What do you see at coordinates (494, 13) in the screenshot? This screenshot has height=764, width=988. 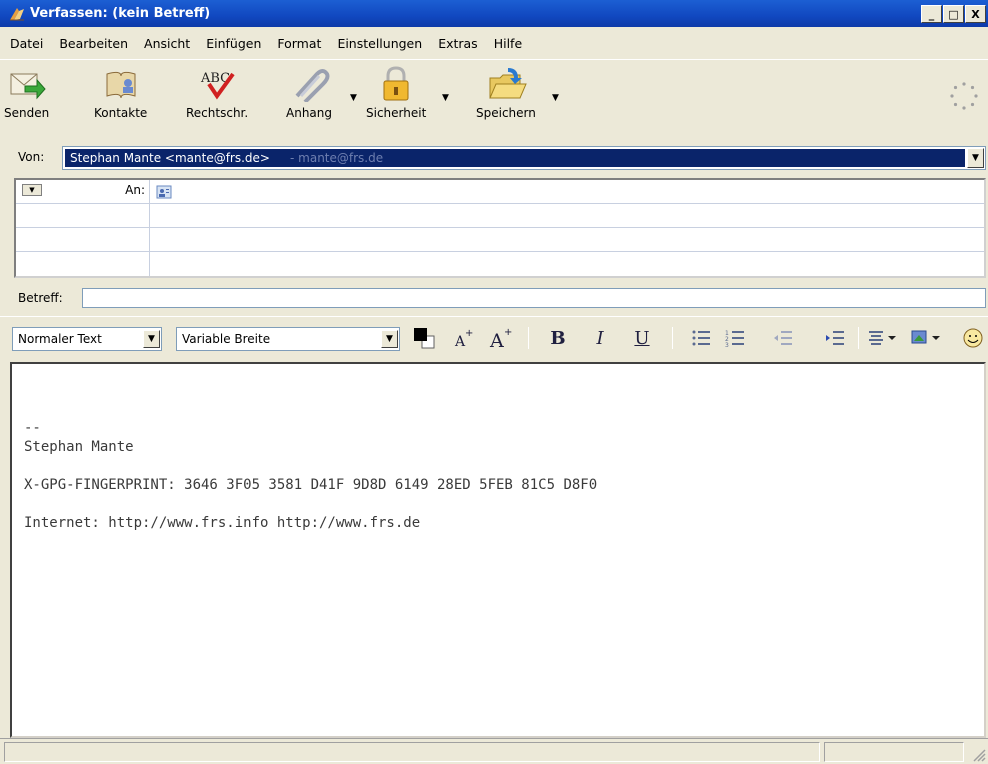 I see `title-bar: Verfassen: (kein Betreff) _ □ X` at bounding box center [494, 13].